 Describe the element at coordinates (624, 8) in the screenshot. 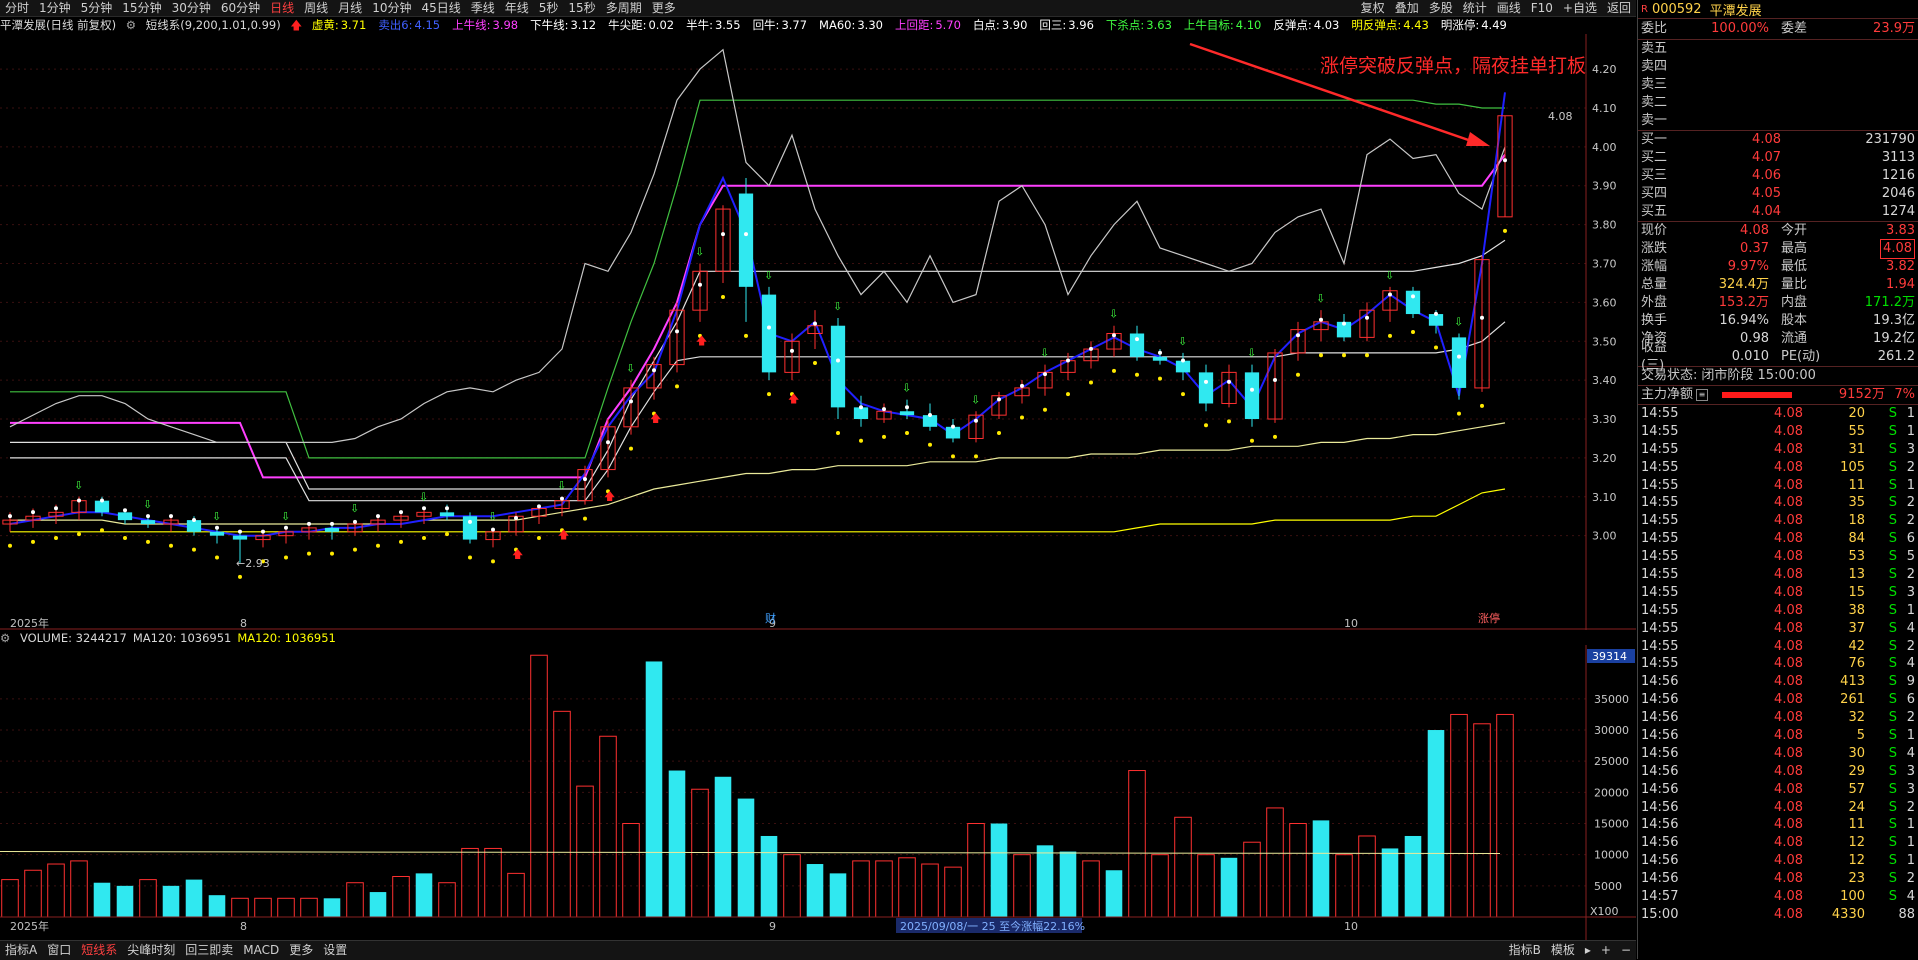

I see `period-tab: 多周期` at that location.